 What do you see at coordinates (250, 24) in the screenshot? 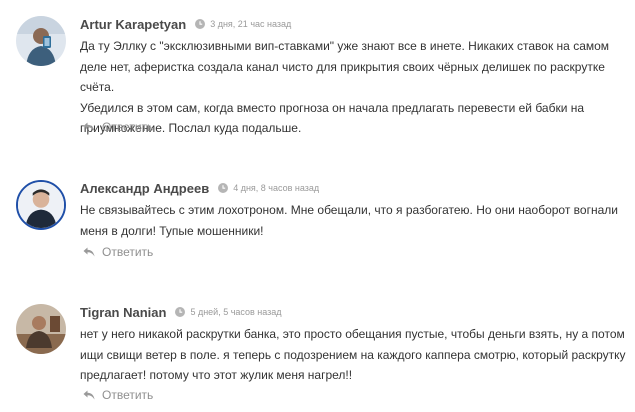
I see `comment-time: 3 дня, 21 час назад` at bounding box center [250, 24].